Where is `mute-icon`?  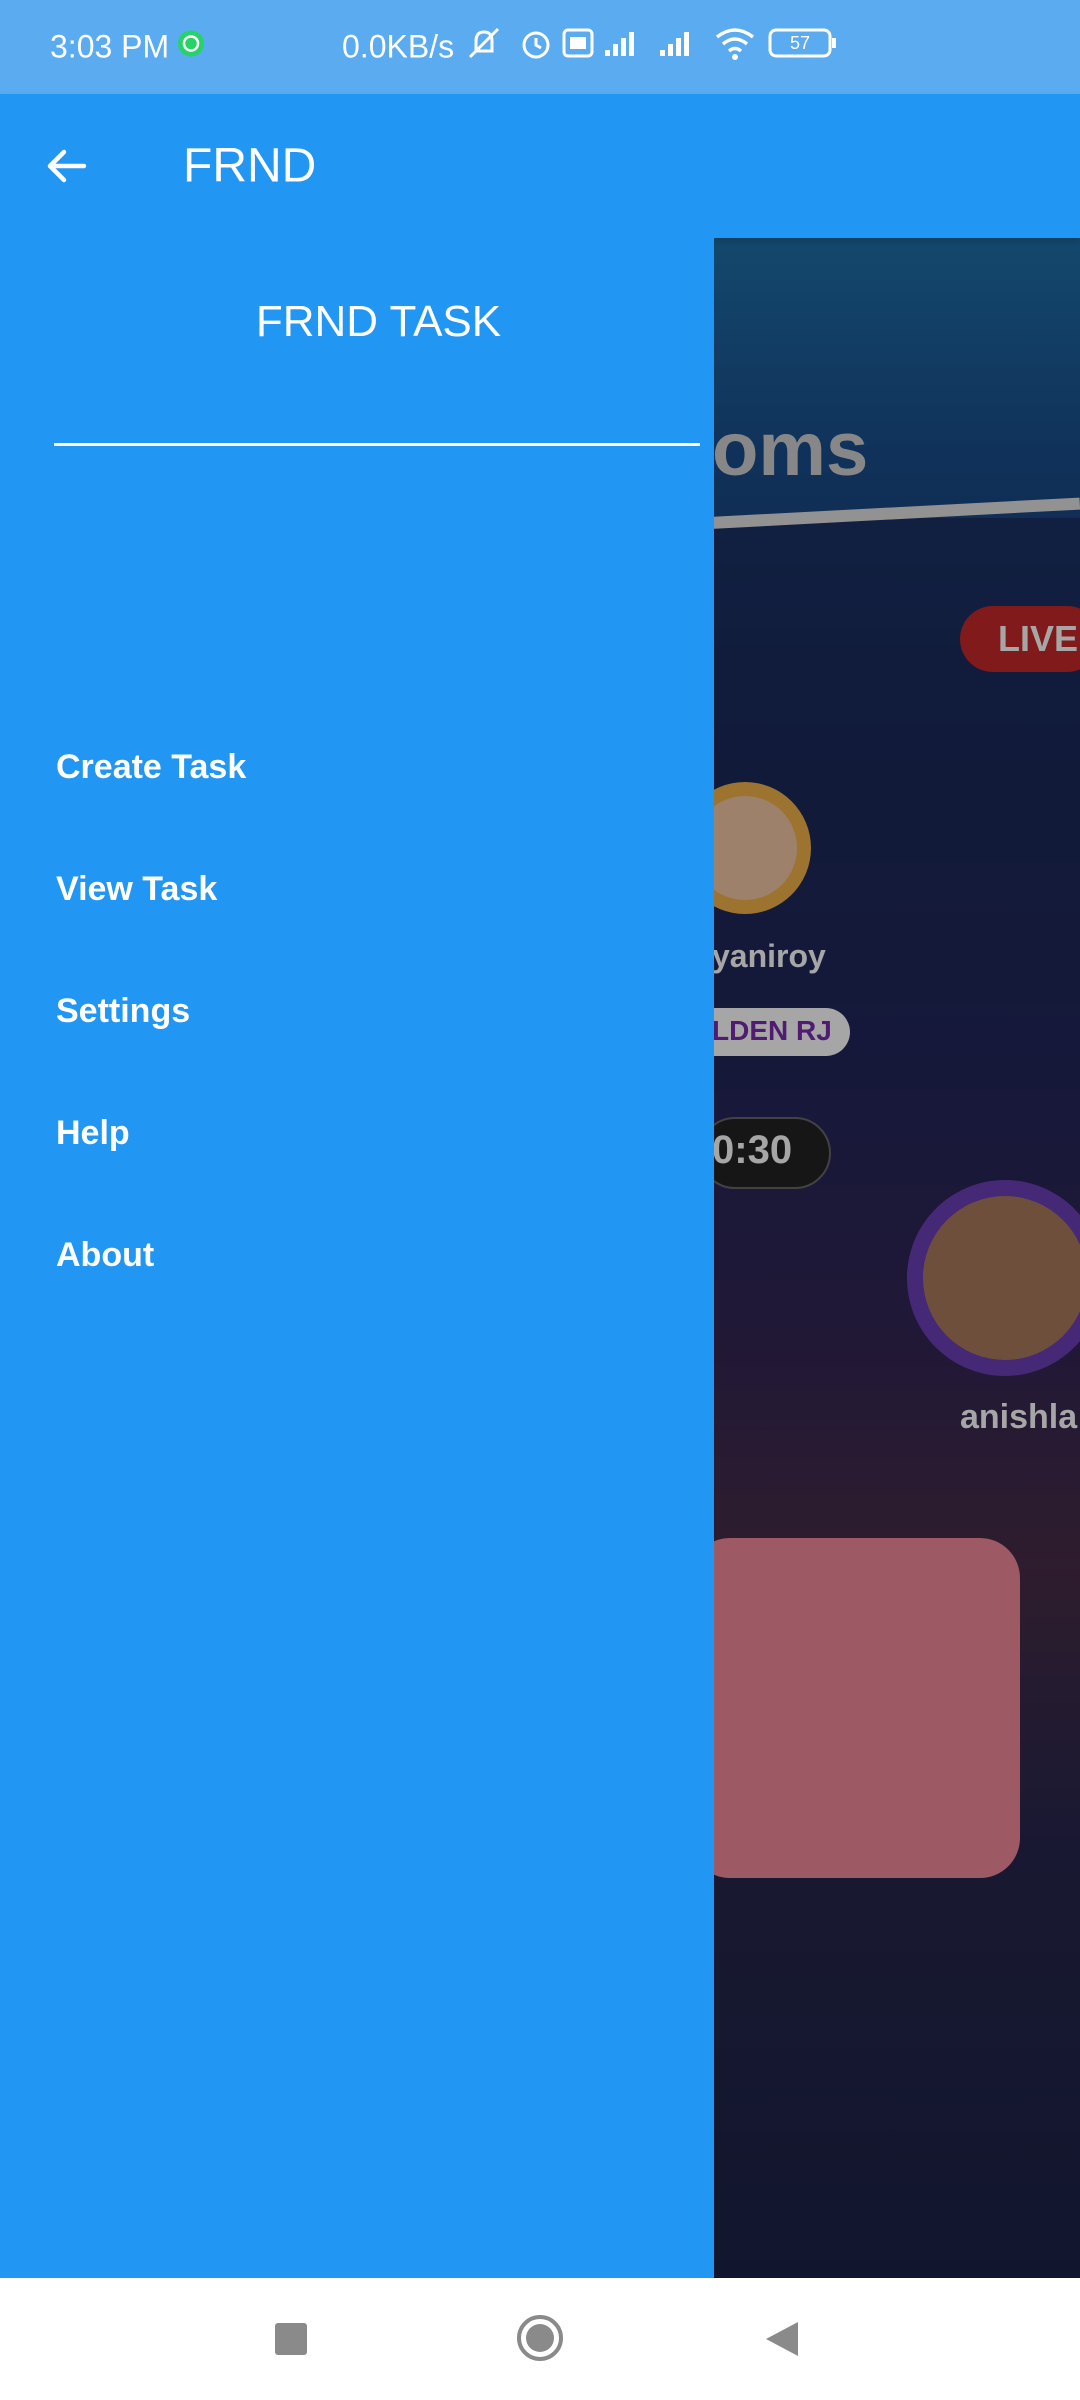
mute-icon is located at coordinates (484, 47).